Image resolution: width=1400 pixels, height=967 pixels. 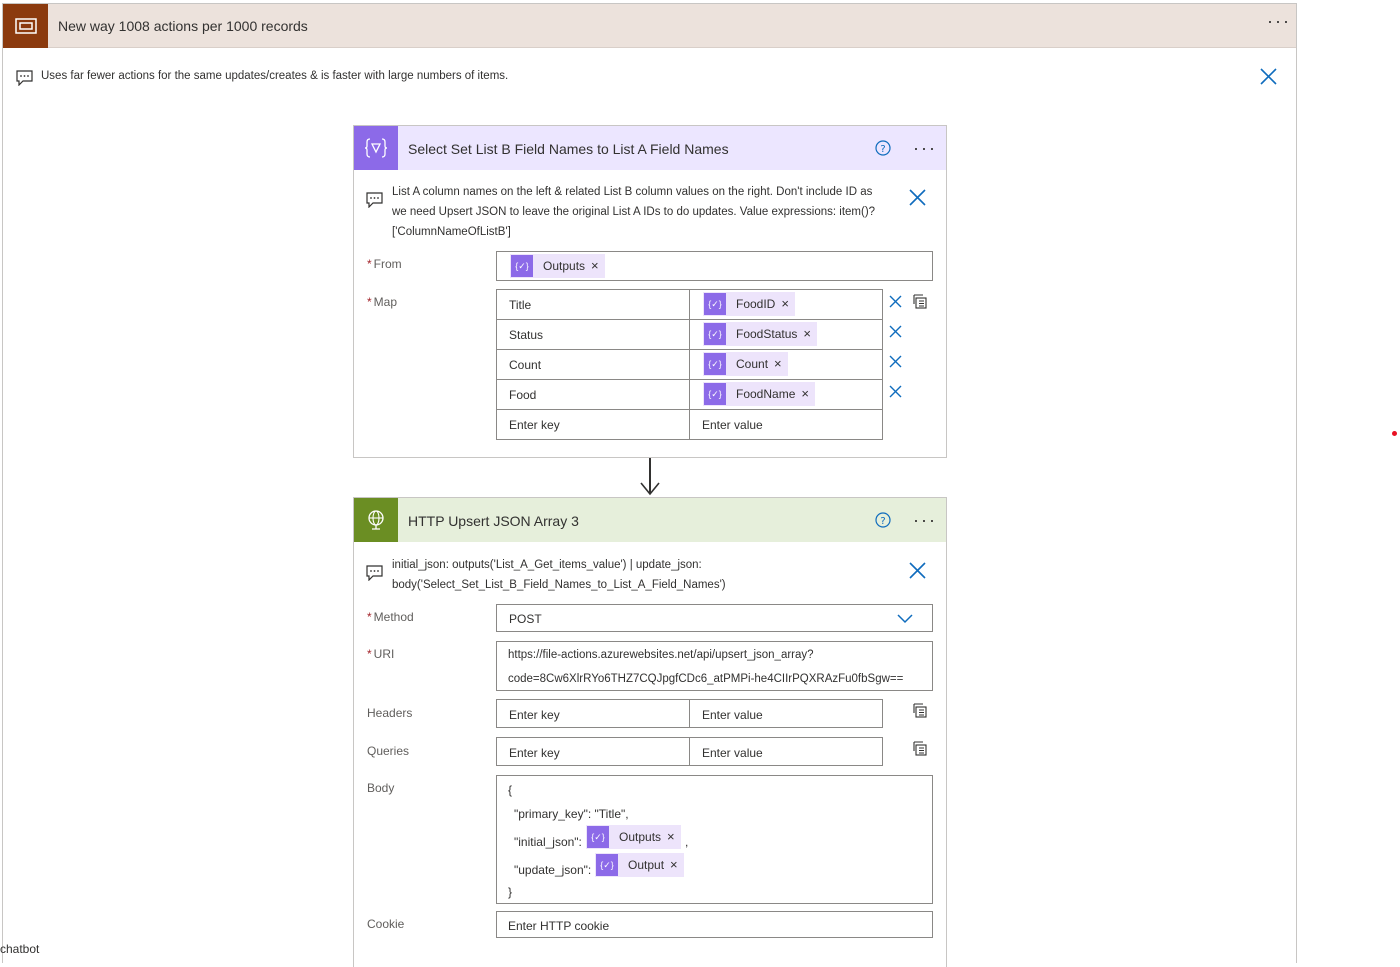 What do you see at coordinates (650, 489) in the screenshot?
I see `connector-arrow-icon` at bounding box center [650, 489].